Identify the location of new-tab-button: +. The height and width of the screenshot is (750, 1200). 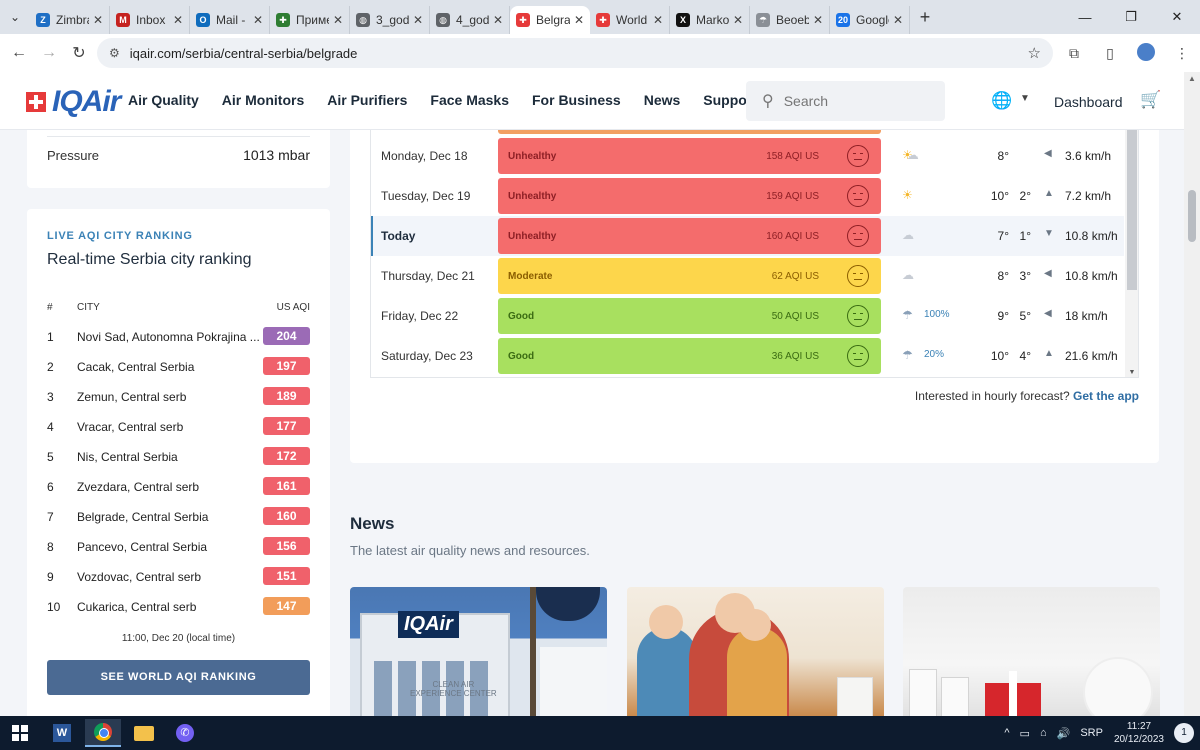
(925, 17).